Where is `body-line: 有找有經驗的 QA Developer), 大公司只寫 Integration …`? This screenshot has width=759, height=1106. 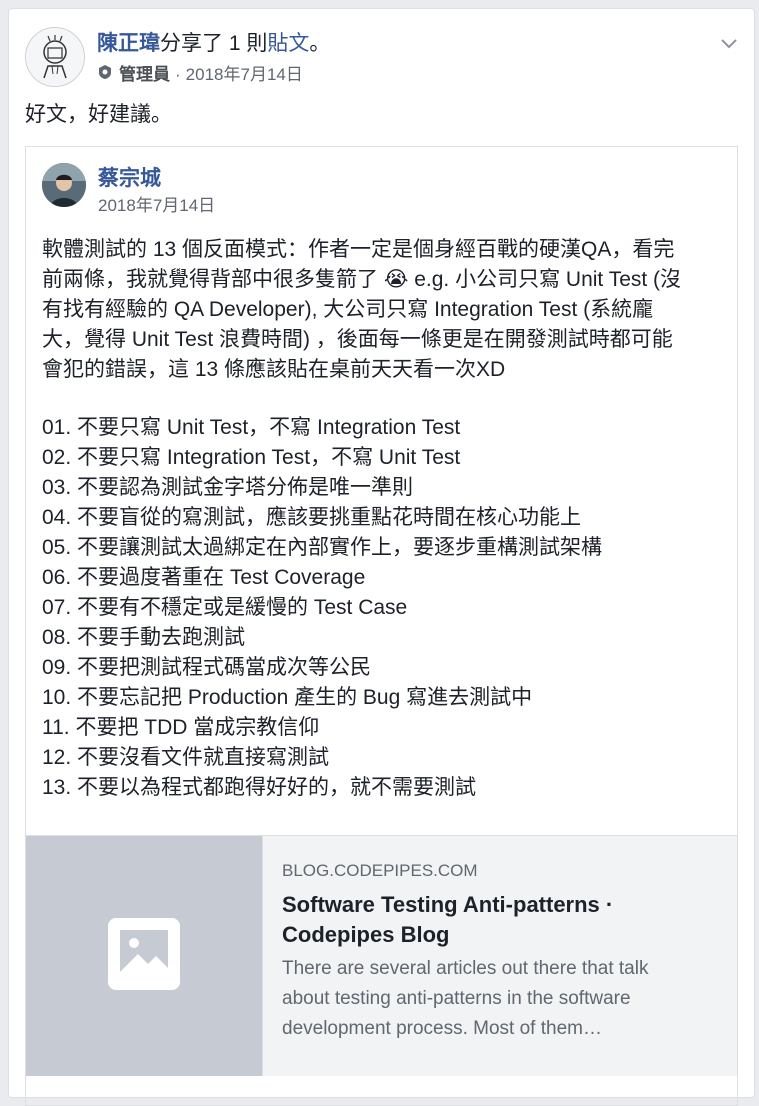 body-line: 有找有經驗的 QA Developer), 大公司只寫 Integration … is located at coordinates (348, 309).